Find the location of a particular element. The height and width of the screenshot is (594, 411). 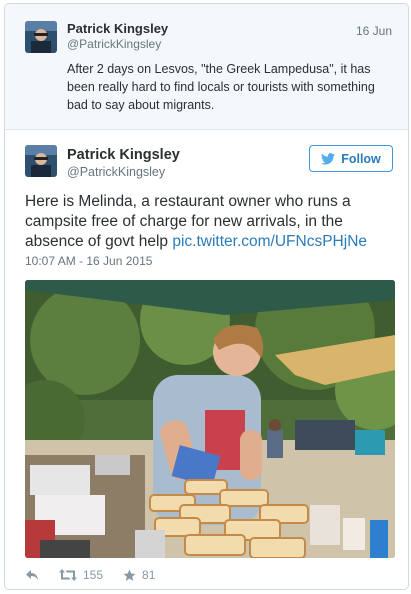

tweet-timestamp: 10:07 AM - 16 Jun 2015 is located at coordinates (88, 261).